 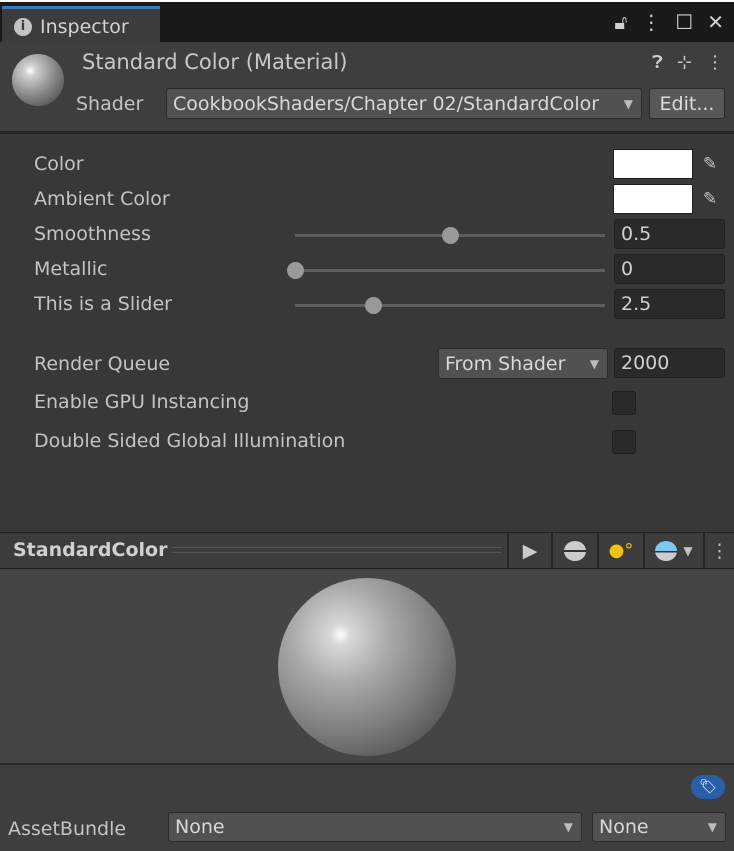 I want to click on render-queue-dropdown: From Shader ▼, so click(x=523, y=363).